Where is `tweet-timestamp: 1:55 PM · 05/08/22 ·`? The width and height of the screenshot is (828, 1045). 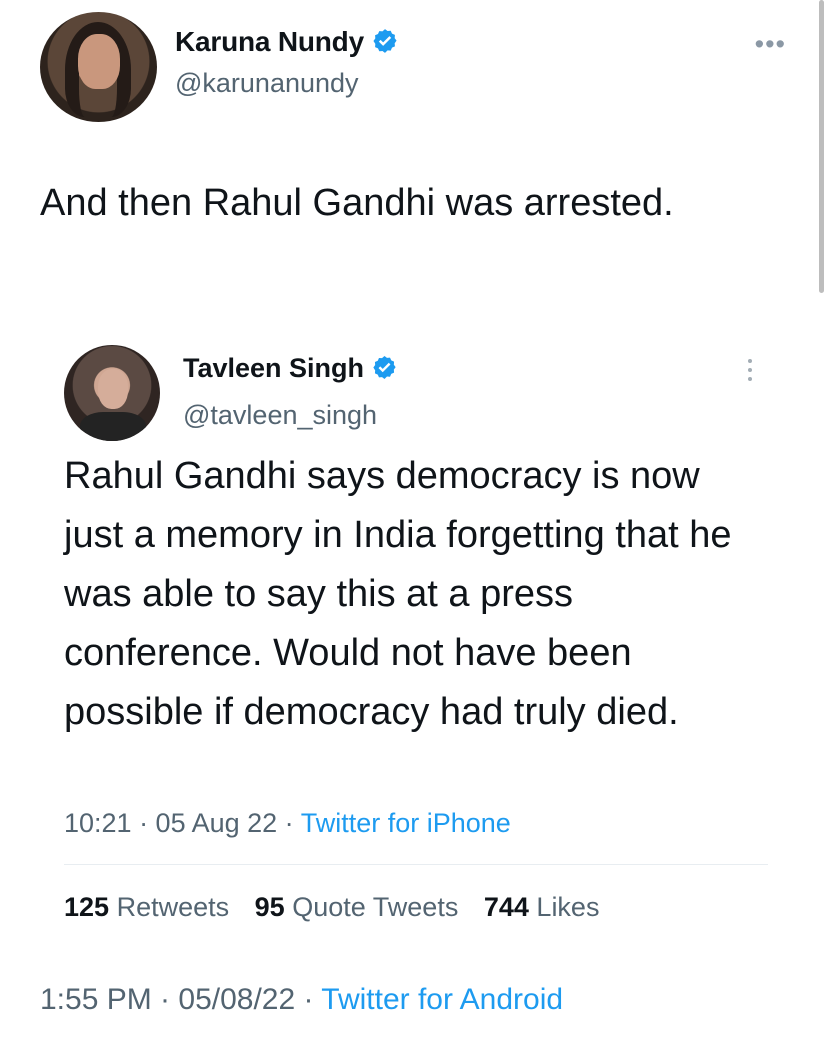 tweet-timestamp: 1:55 PM · 05/08/22 · is located at coordinates (180, 999).